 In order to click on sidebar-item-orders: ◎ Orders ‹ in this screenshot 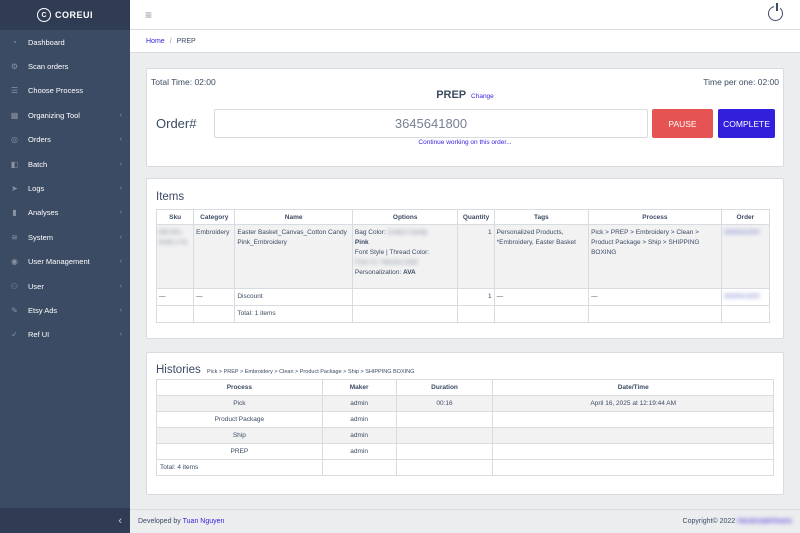, I will do `click(65, 140)`.